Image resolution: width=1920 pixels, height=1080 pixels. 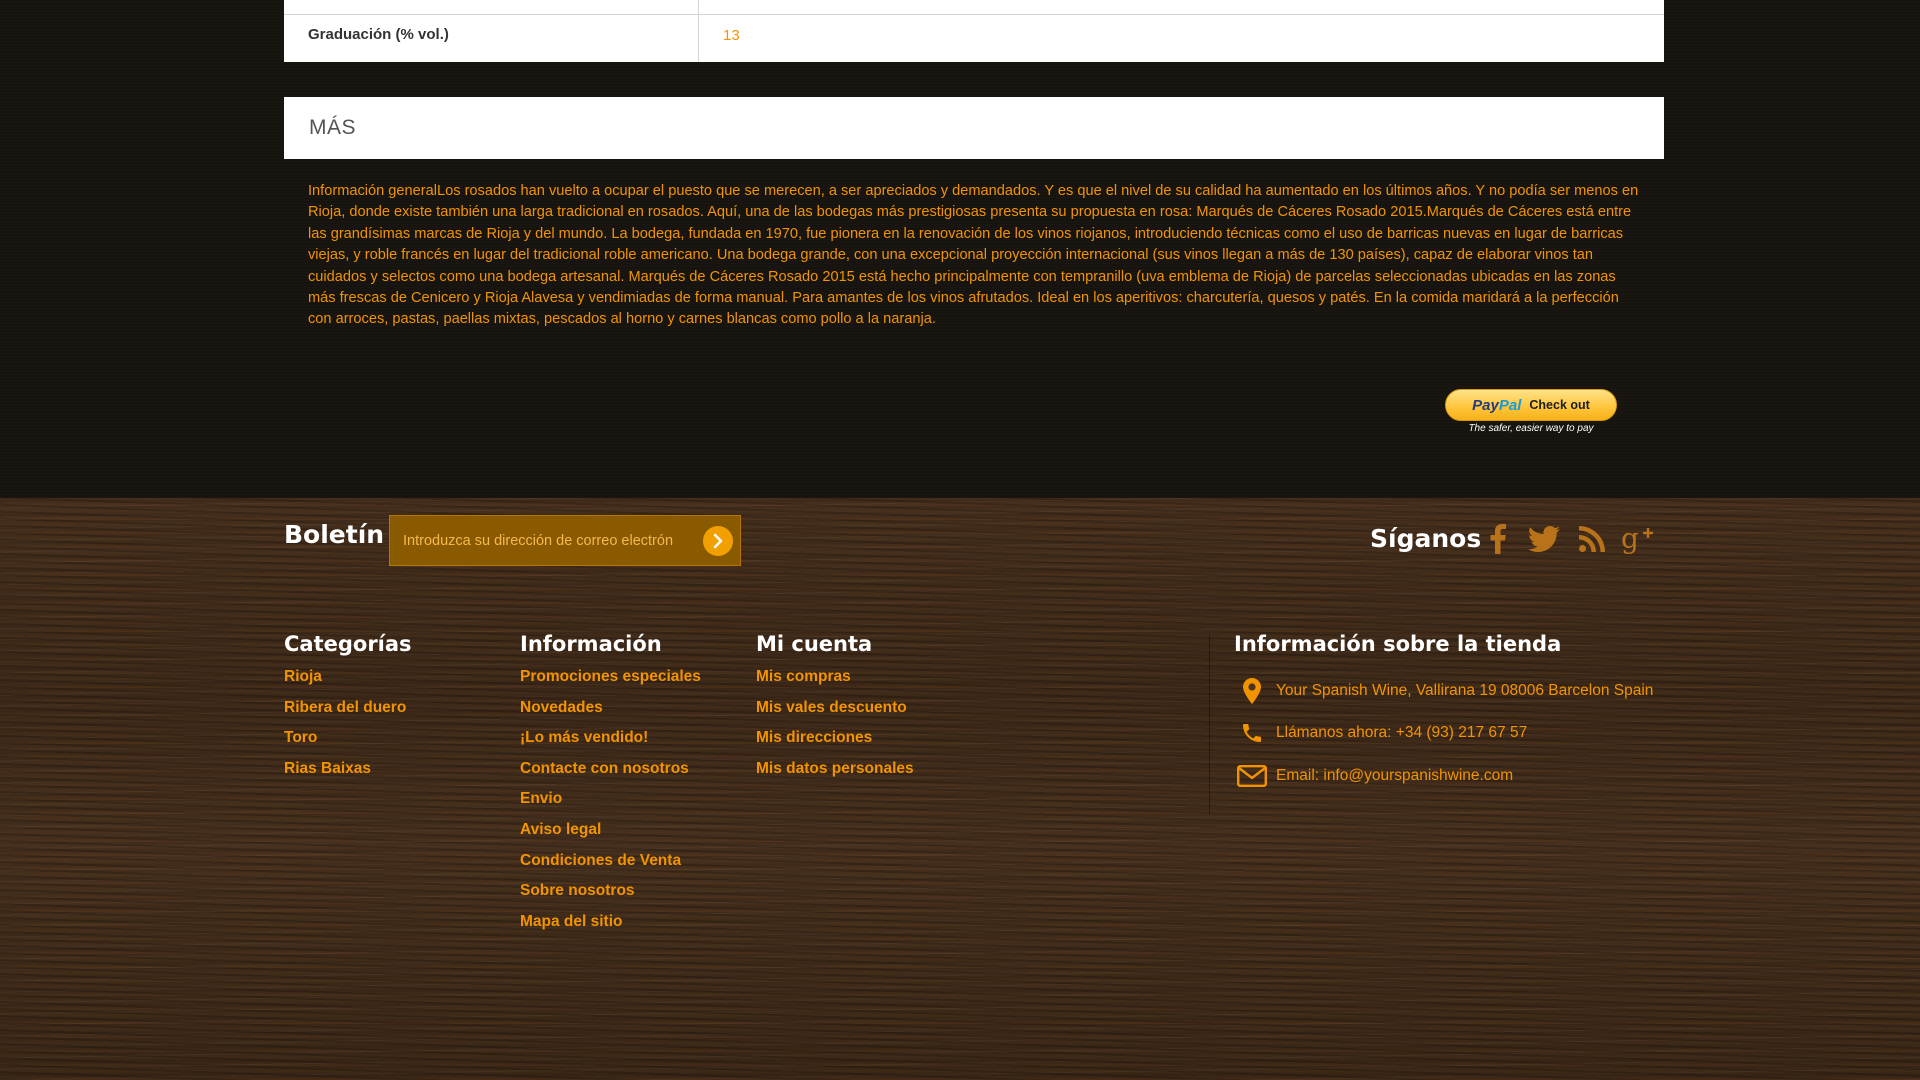 What do you see at coordinates (1252, 776) in the screenshot?
I see `envelope-icon` at bounding box center [1252, 776].